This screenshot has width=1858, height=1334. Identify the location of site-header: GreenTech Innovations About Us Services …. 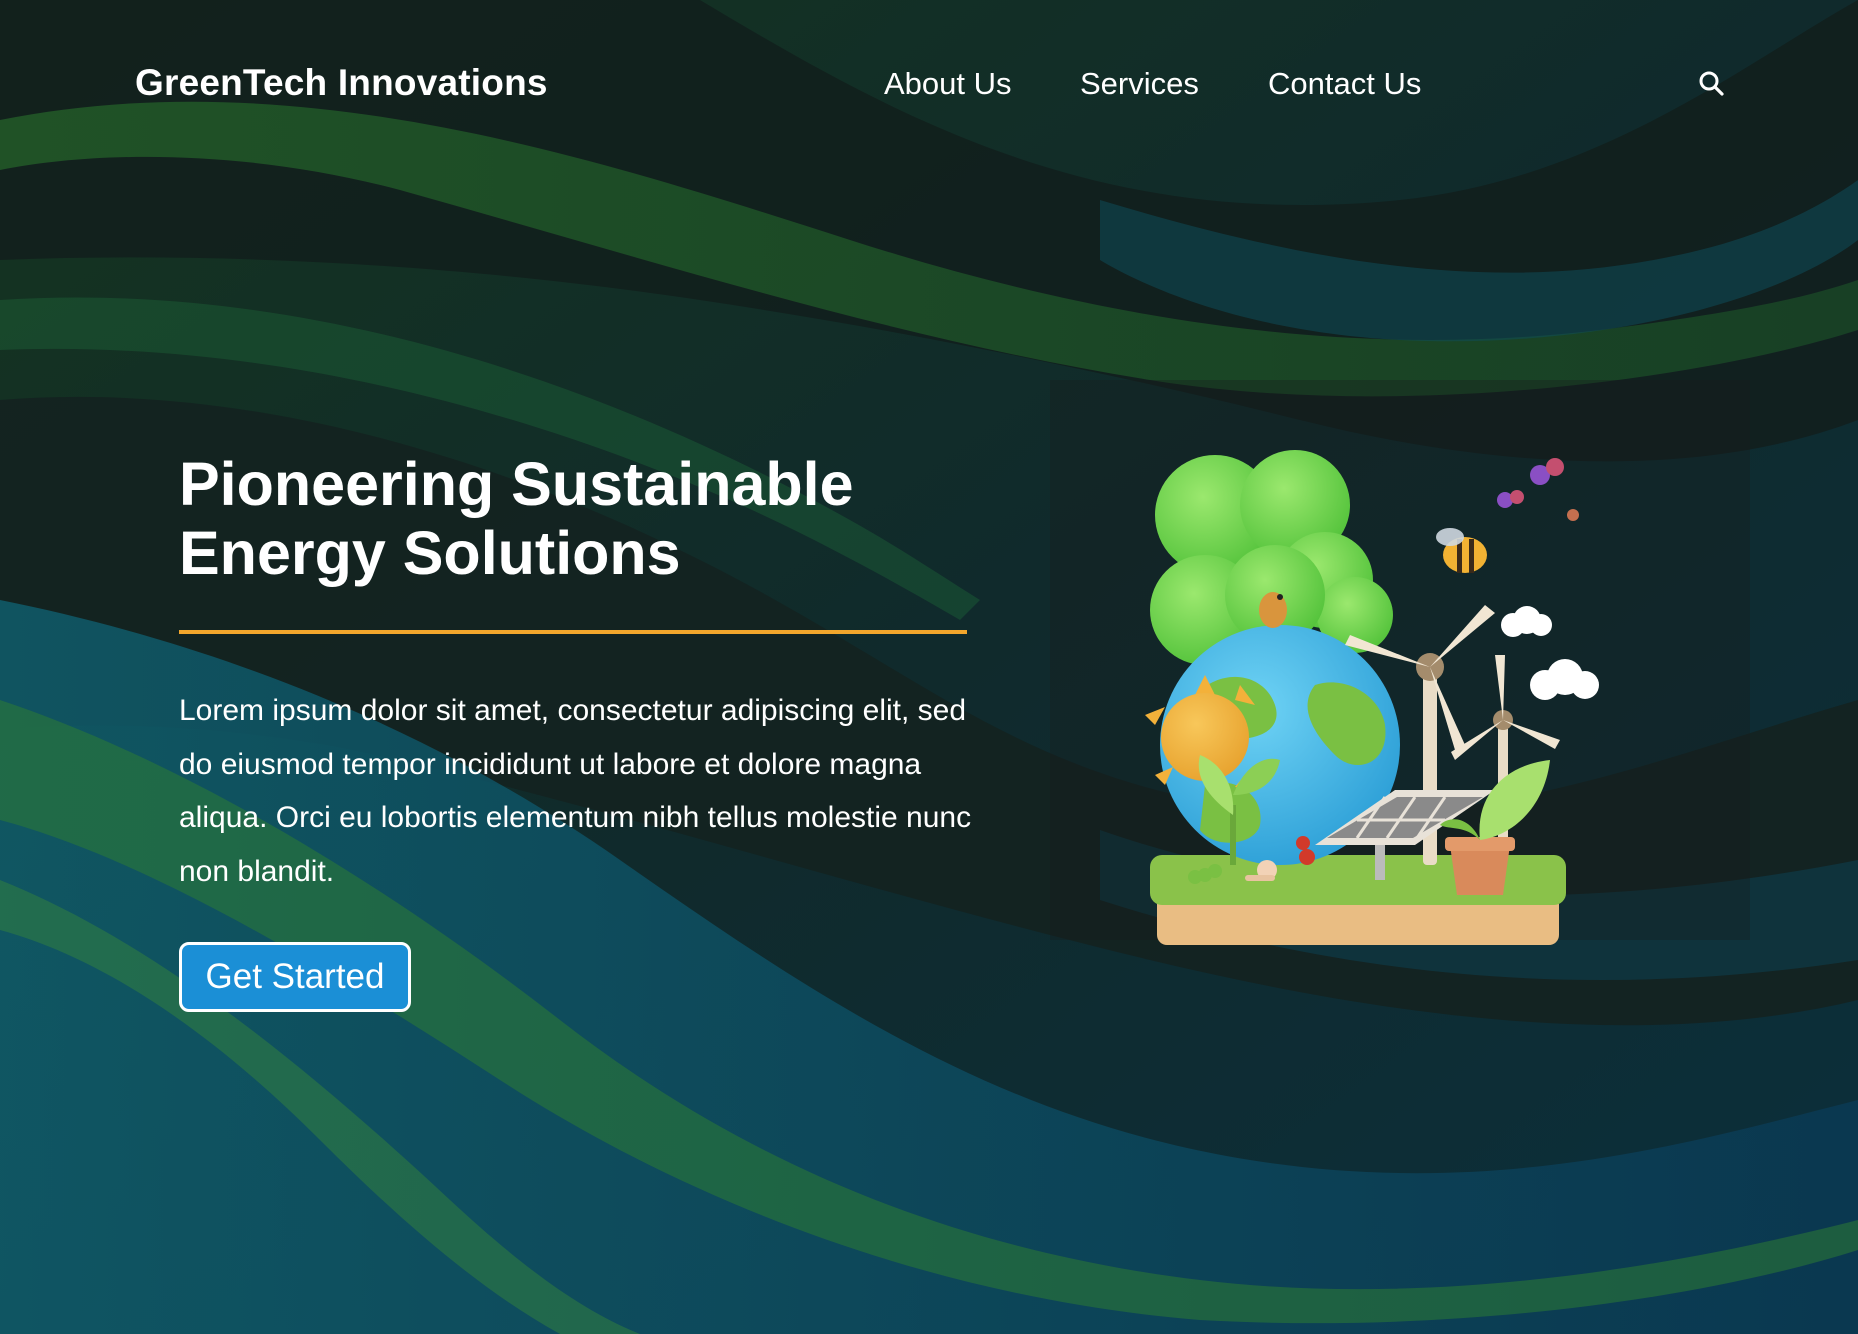
(929, 85).